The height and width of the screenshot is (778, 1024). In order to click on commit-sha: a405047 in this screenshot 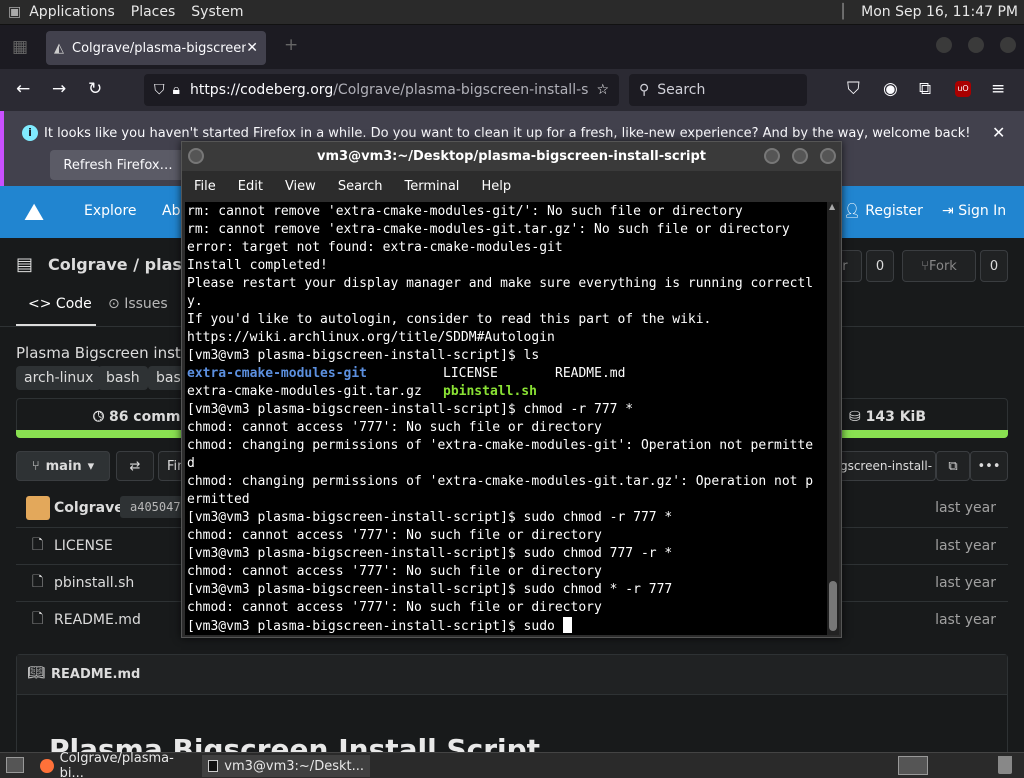, I will do `click(155, 507)`.